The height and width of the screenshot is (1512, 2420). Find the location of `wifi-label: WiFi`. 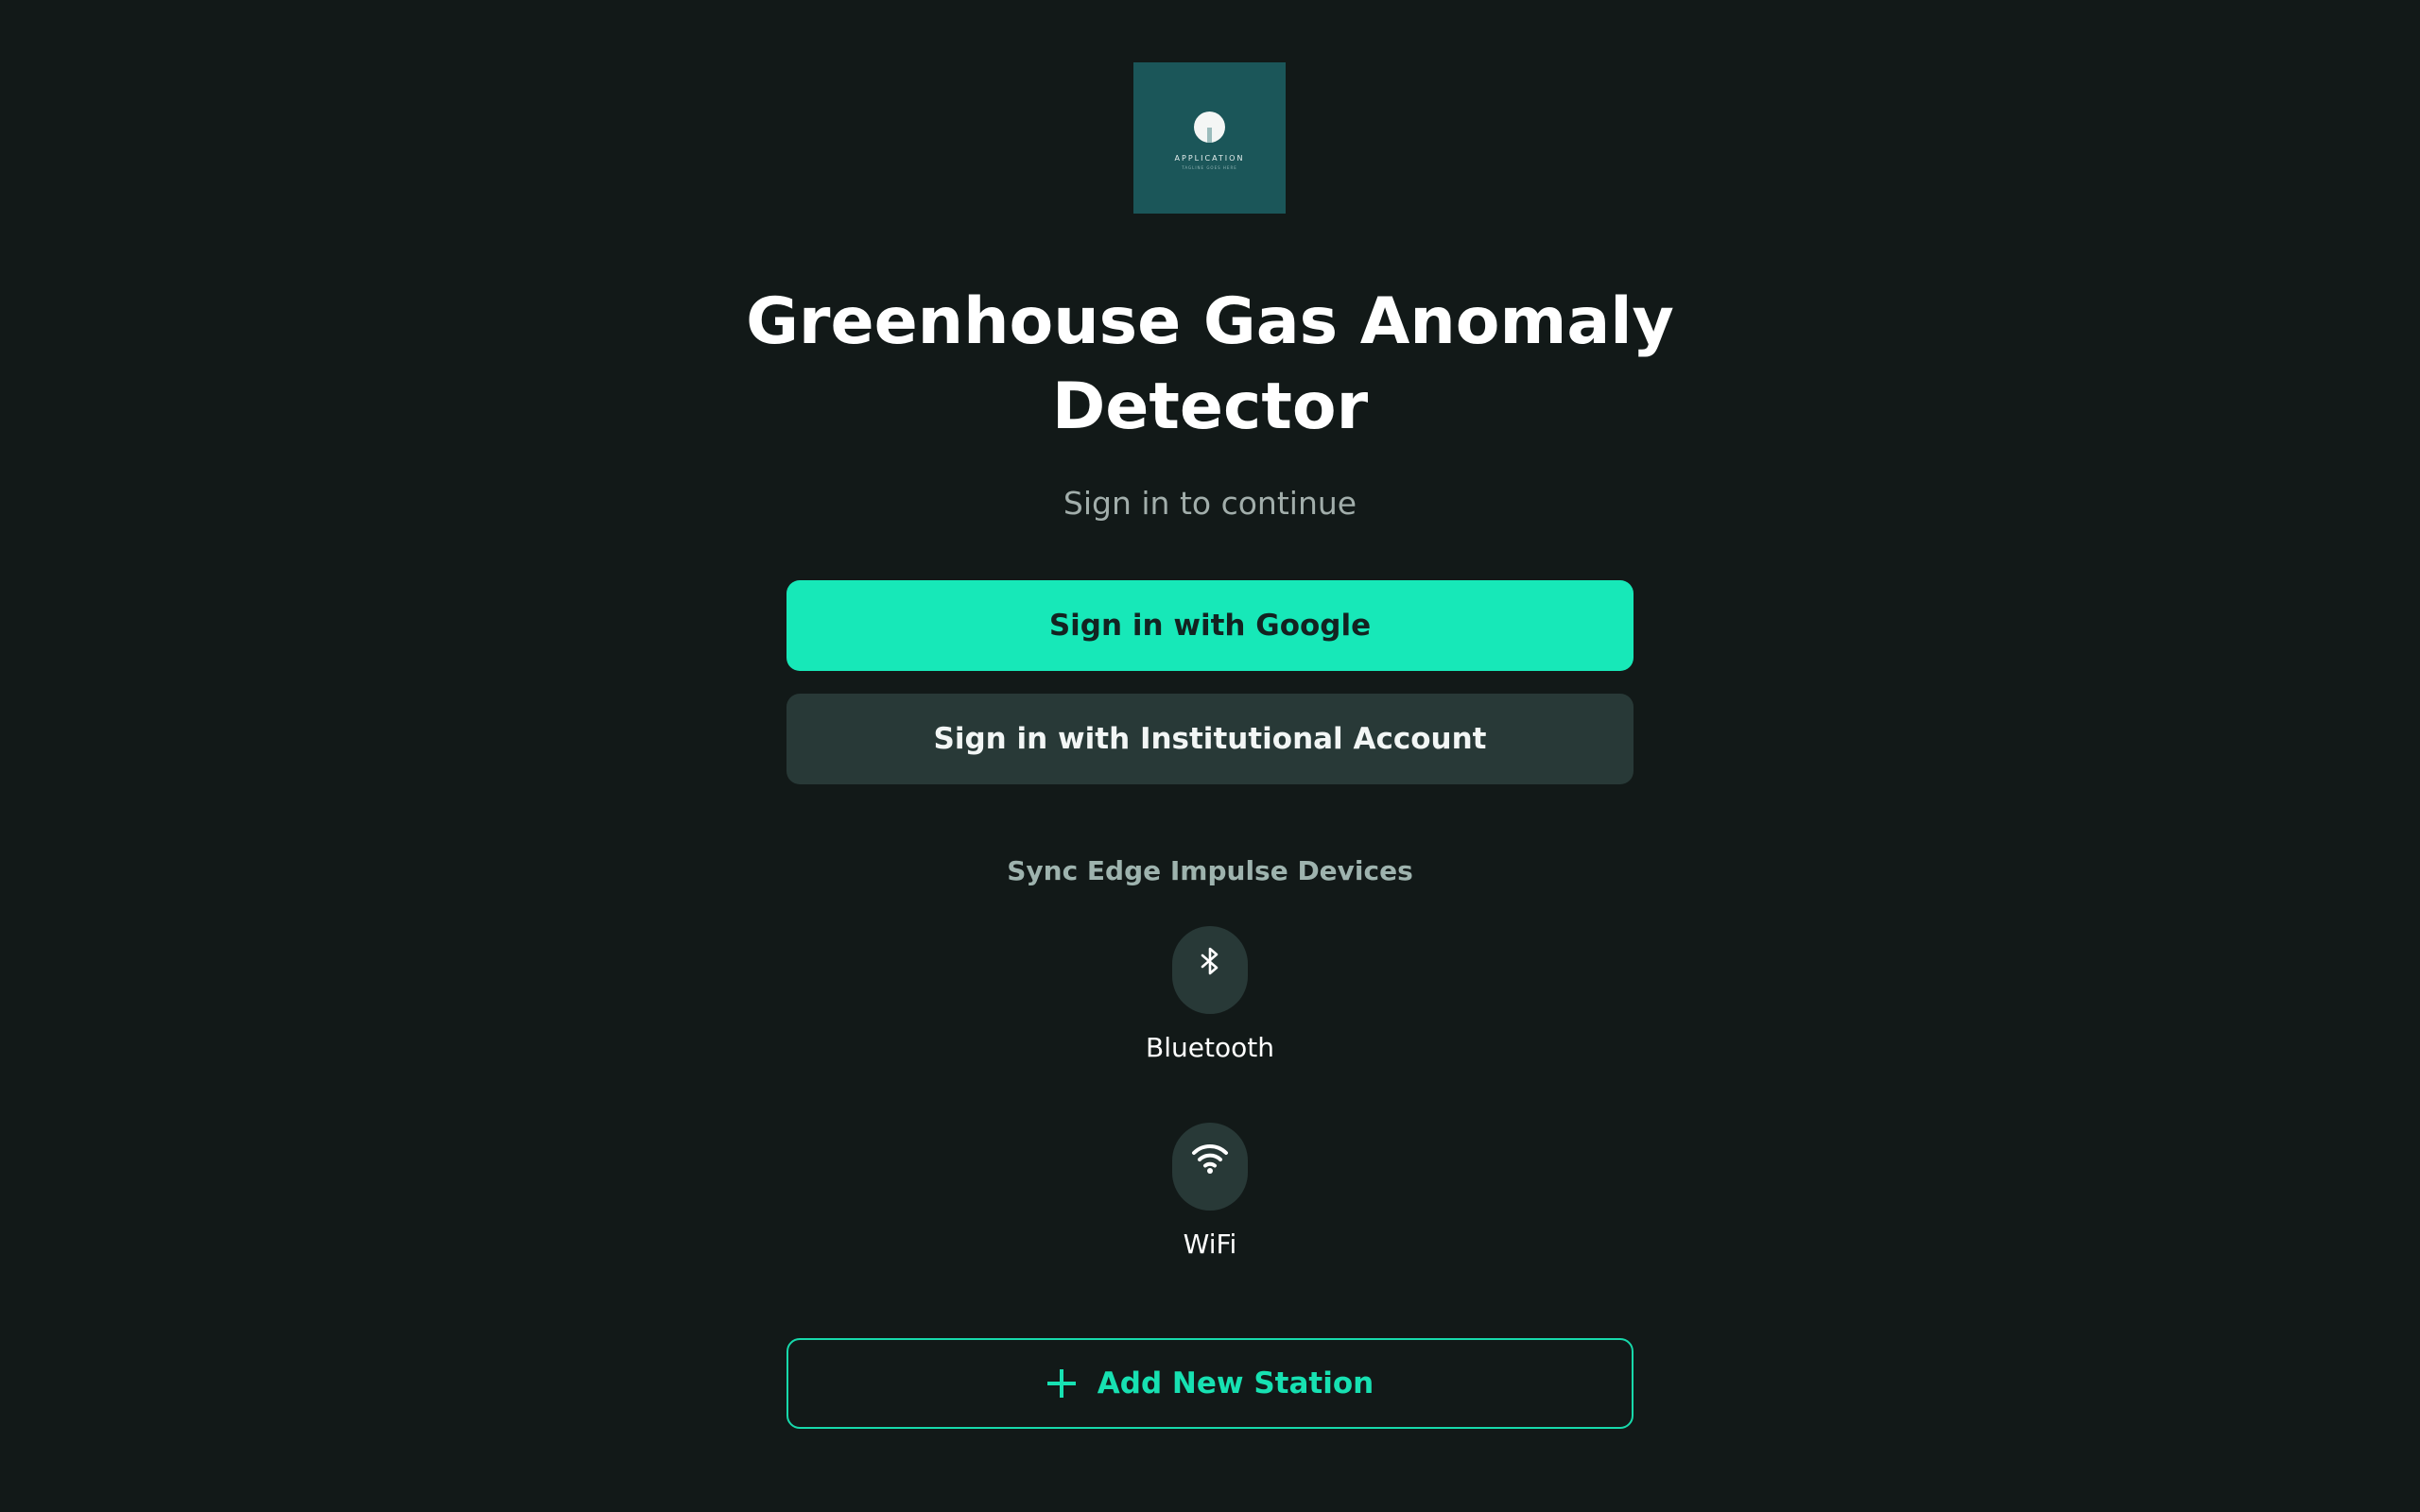

wifi-label: WiFi is located at coordinates (1210, 1244).